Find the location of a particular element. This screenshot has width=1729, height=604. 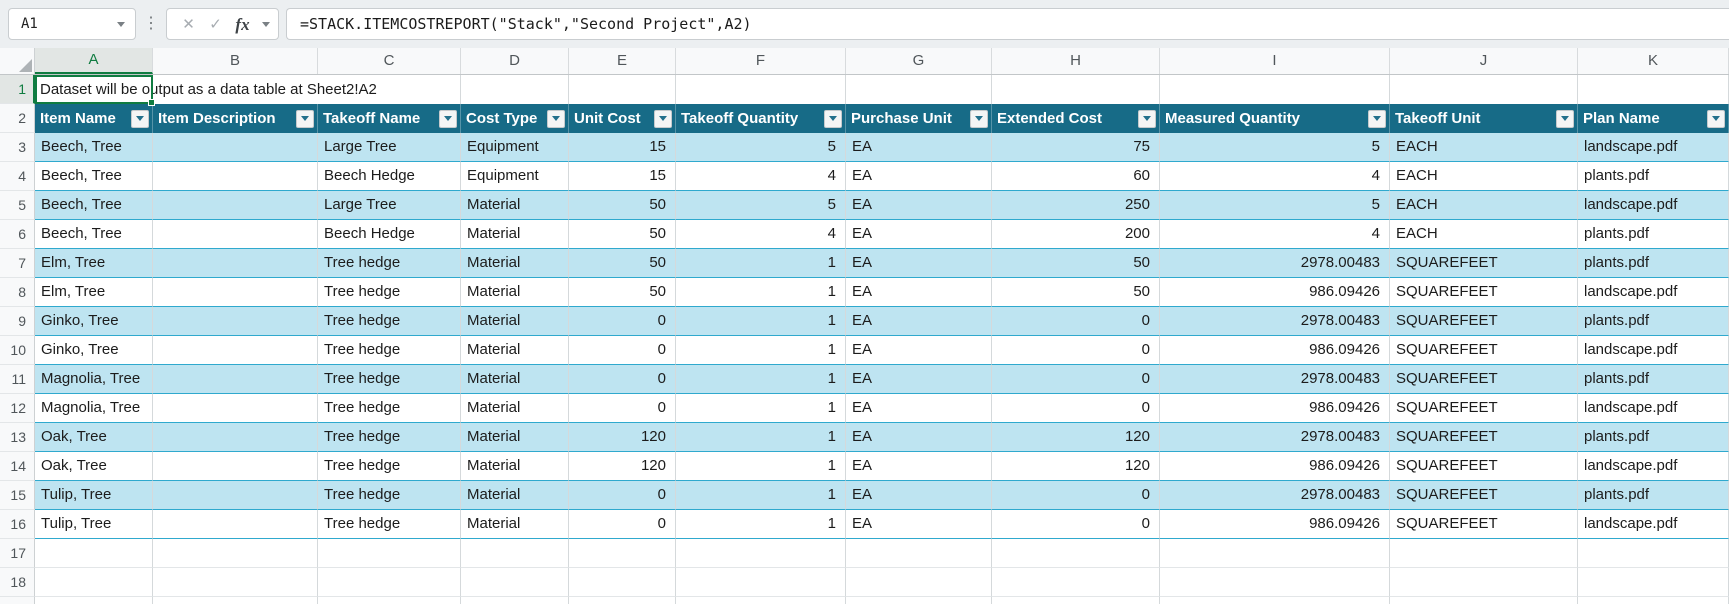

cell-c3: Large Tree is located at coordinates (389, 147).